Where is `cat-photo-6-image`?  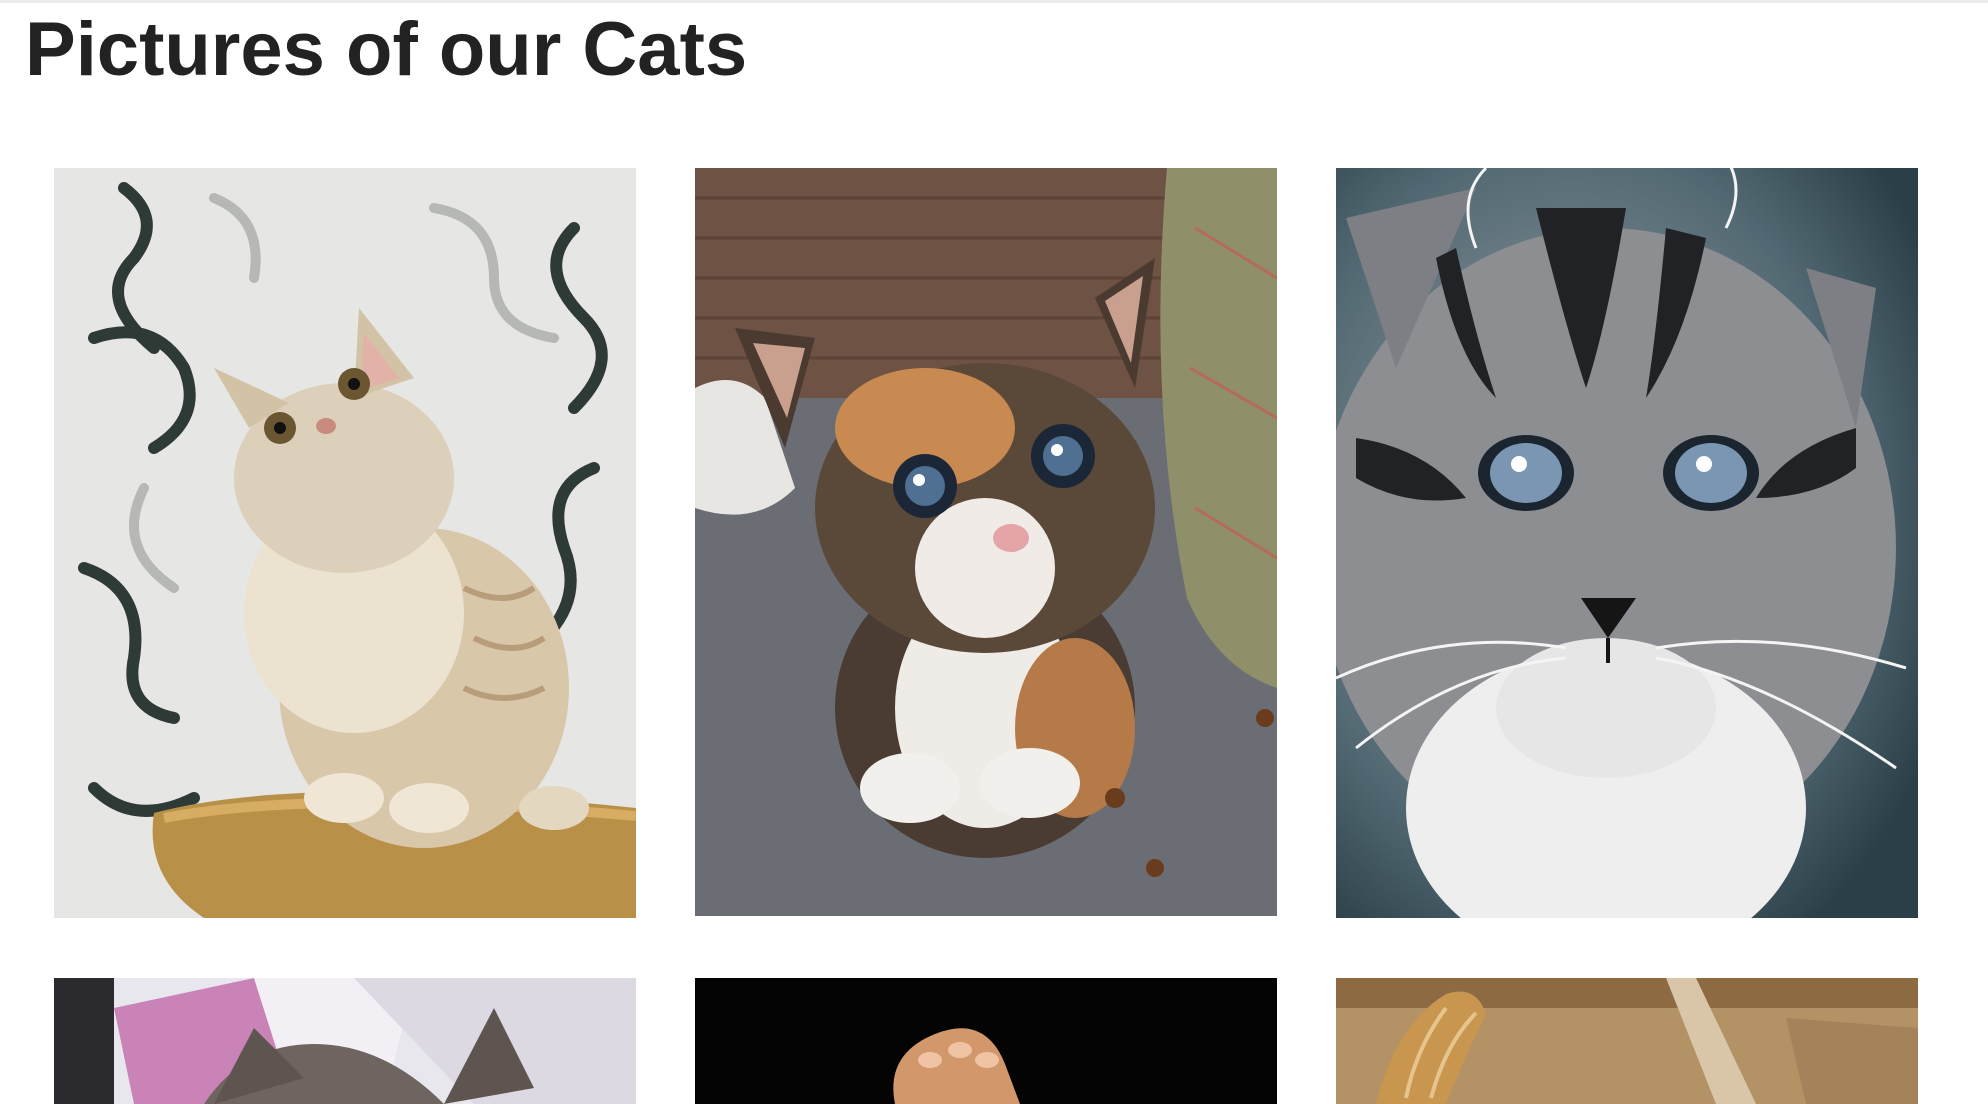 cat-photo-6-image is located at coordinates (1627, 1041).